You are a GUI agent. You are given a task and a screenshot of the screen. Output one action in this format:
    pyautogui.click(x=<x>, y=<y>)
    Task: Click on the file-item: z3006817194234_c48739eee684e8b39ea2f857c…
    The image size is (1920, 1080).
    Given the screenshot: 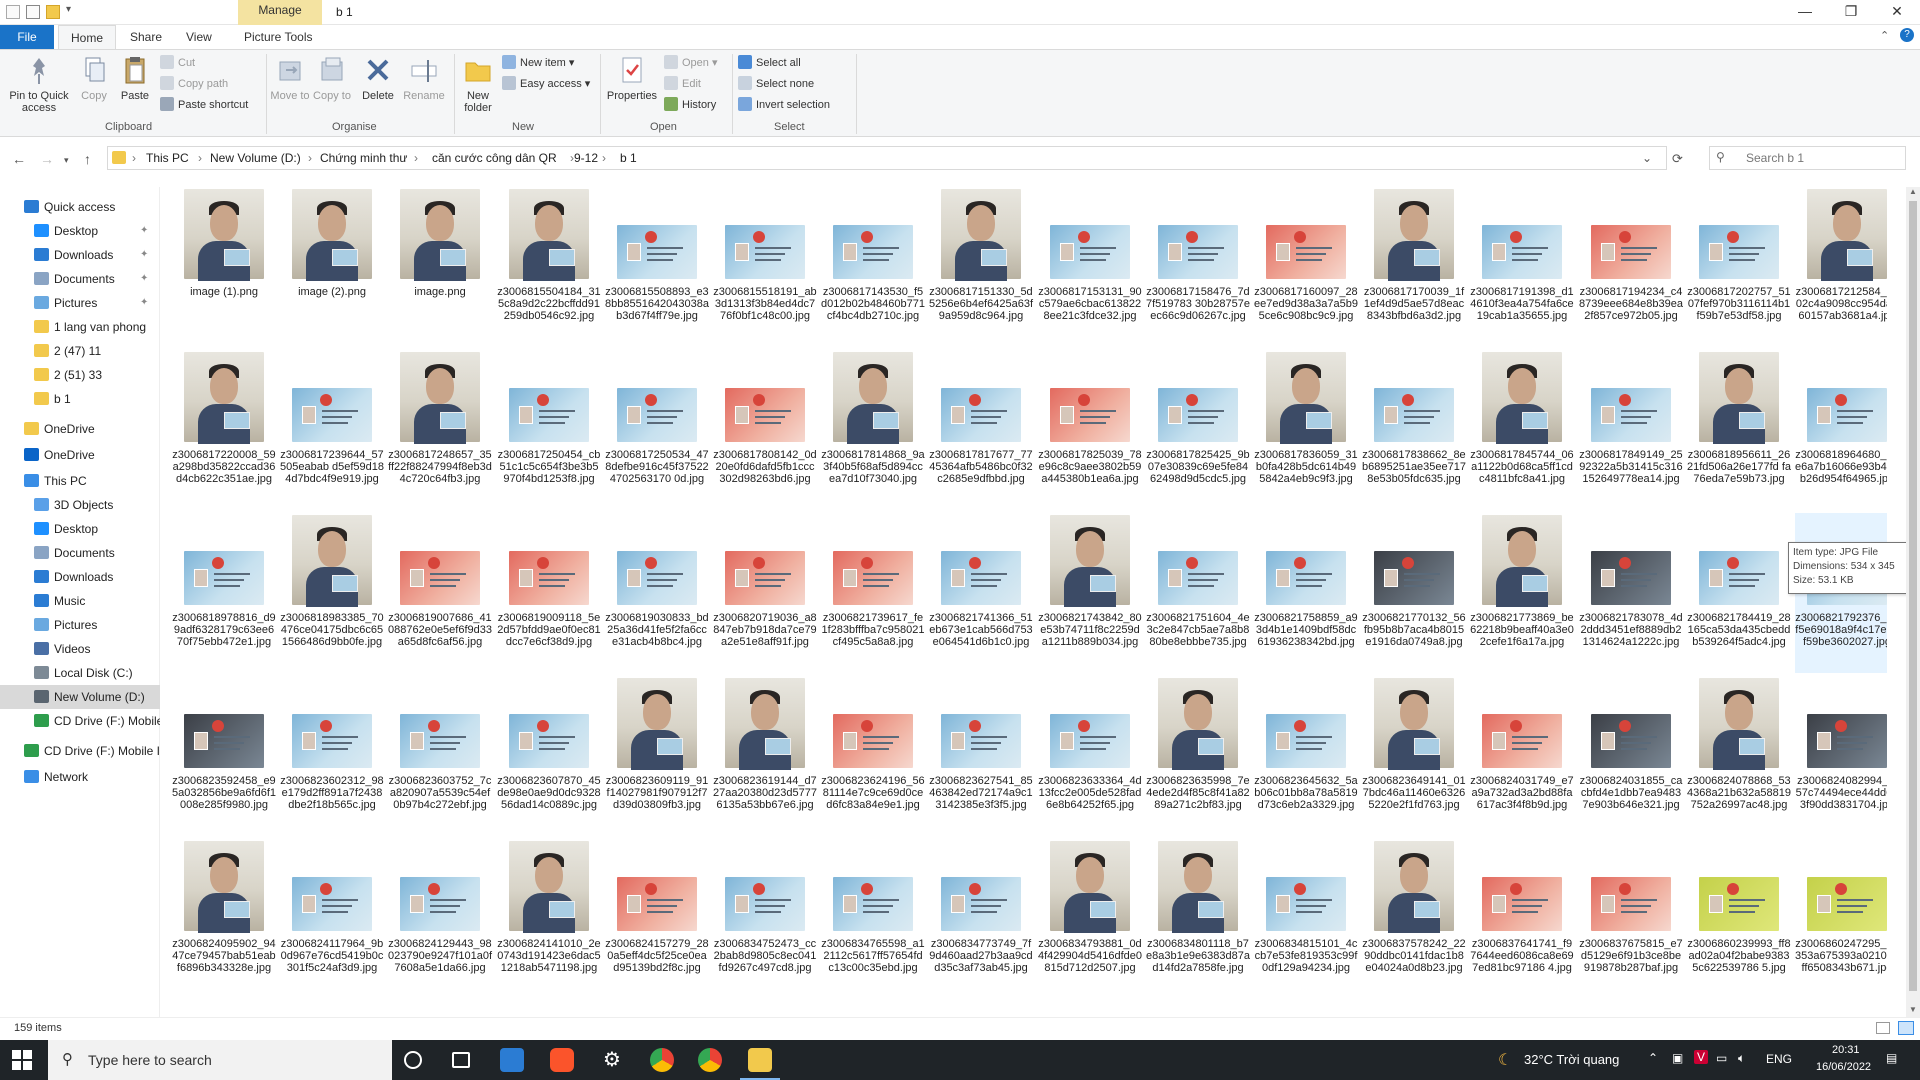 What is the action you would take?
    pyautogui.click(x=1631, y=267)
    